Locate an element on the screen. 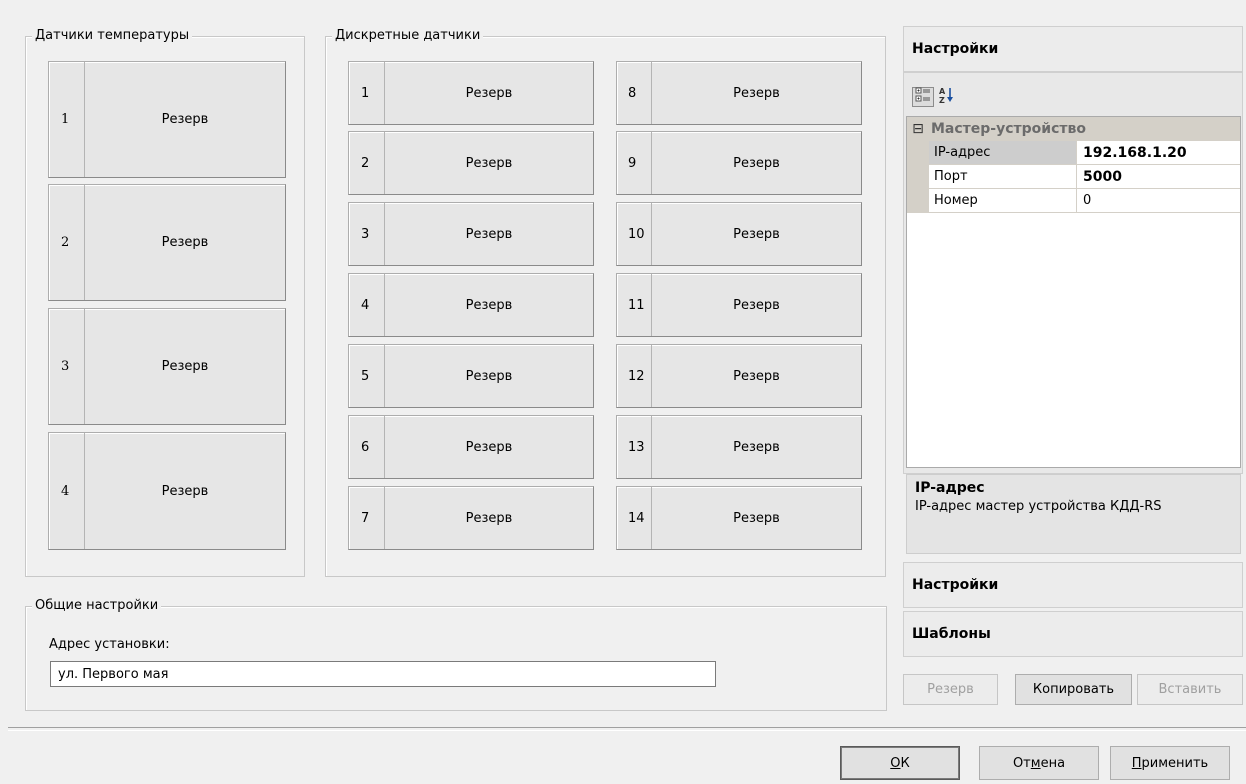 This screenshot has width=1246, height=784. settings-section-header: Настройки is located at coordinates (1073, 585).